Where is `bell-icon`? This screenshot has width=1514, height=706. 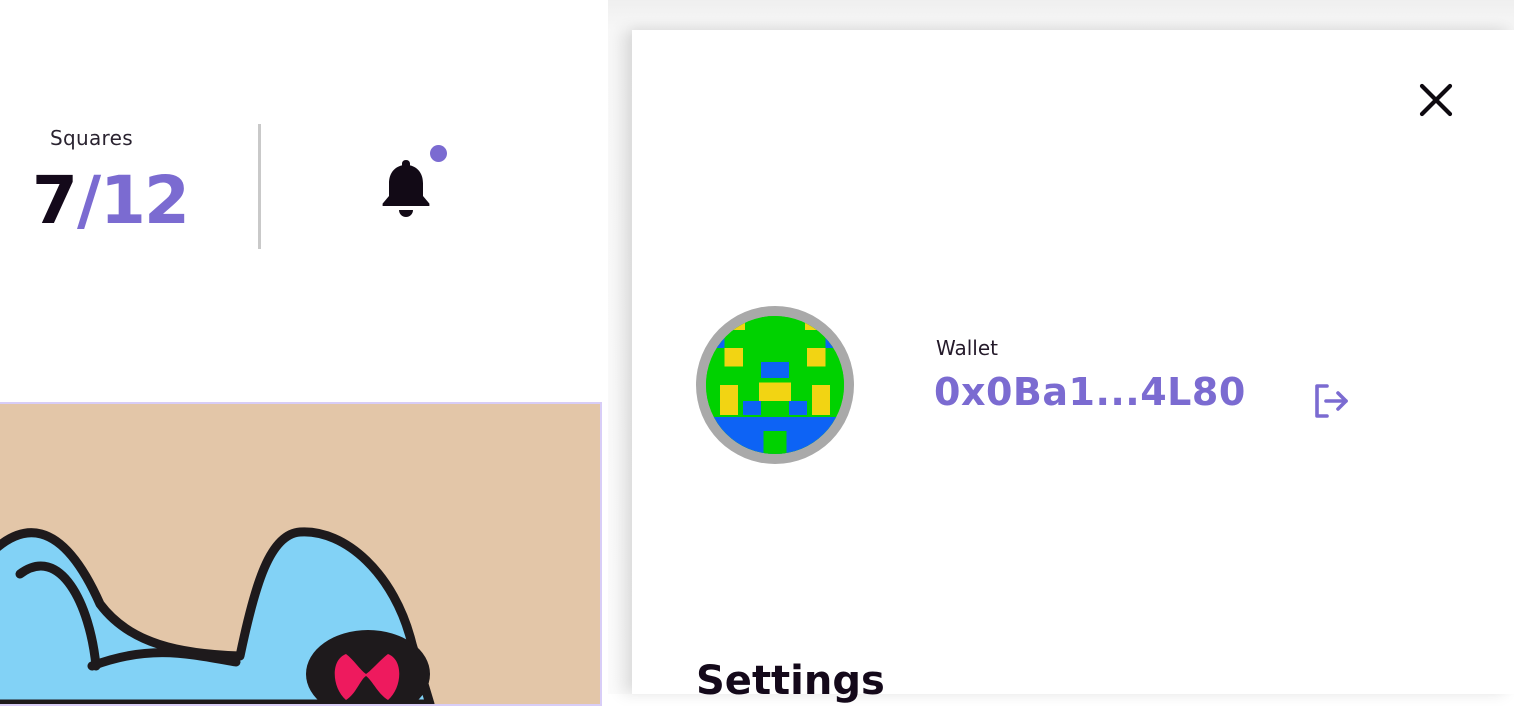
bell-icon is located at coordinates (406, 188).